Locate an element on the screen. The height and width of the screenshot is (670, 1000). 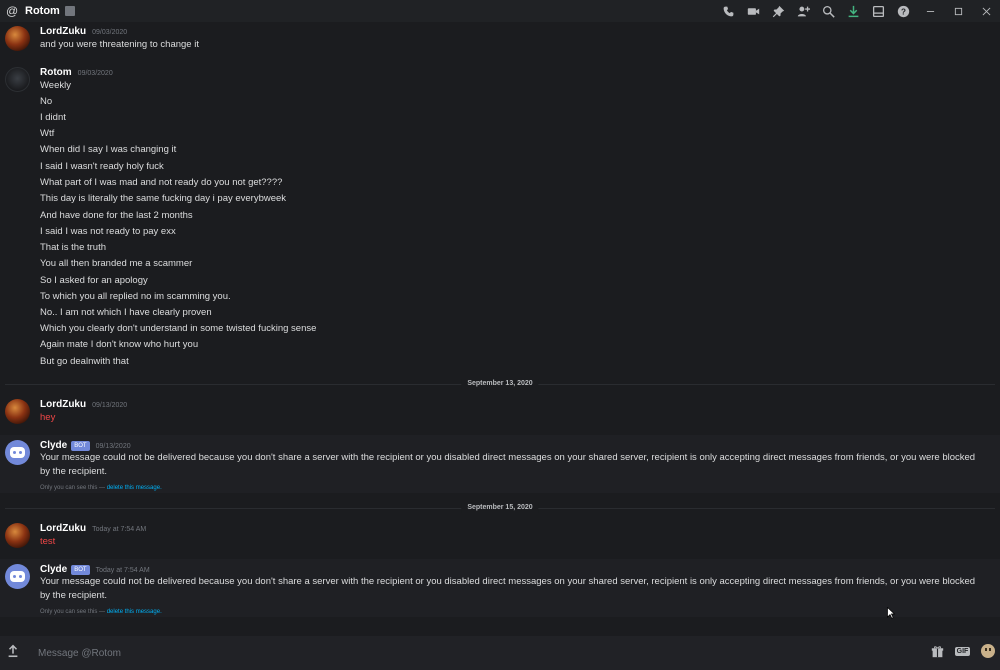
message-text: No is located at coordinates (46, 101).